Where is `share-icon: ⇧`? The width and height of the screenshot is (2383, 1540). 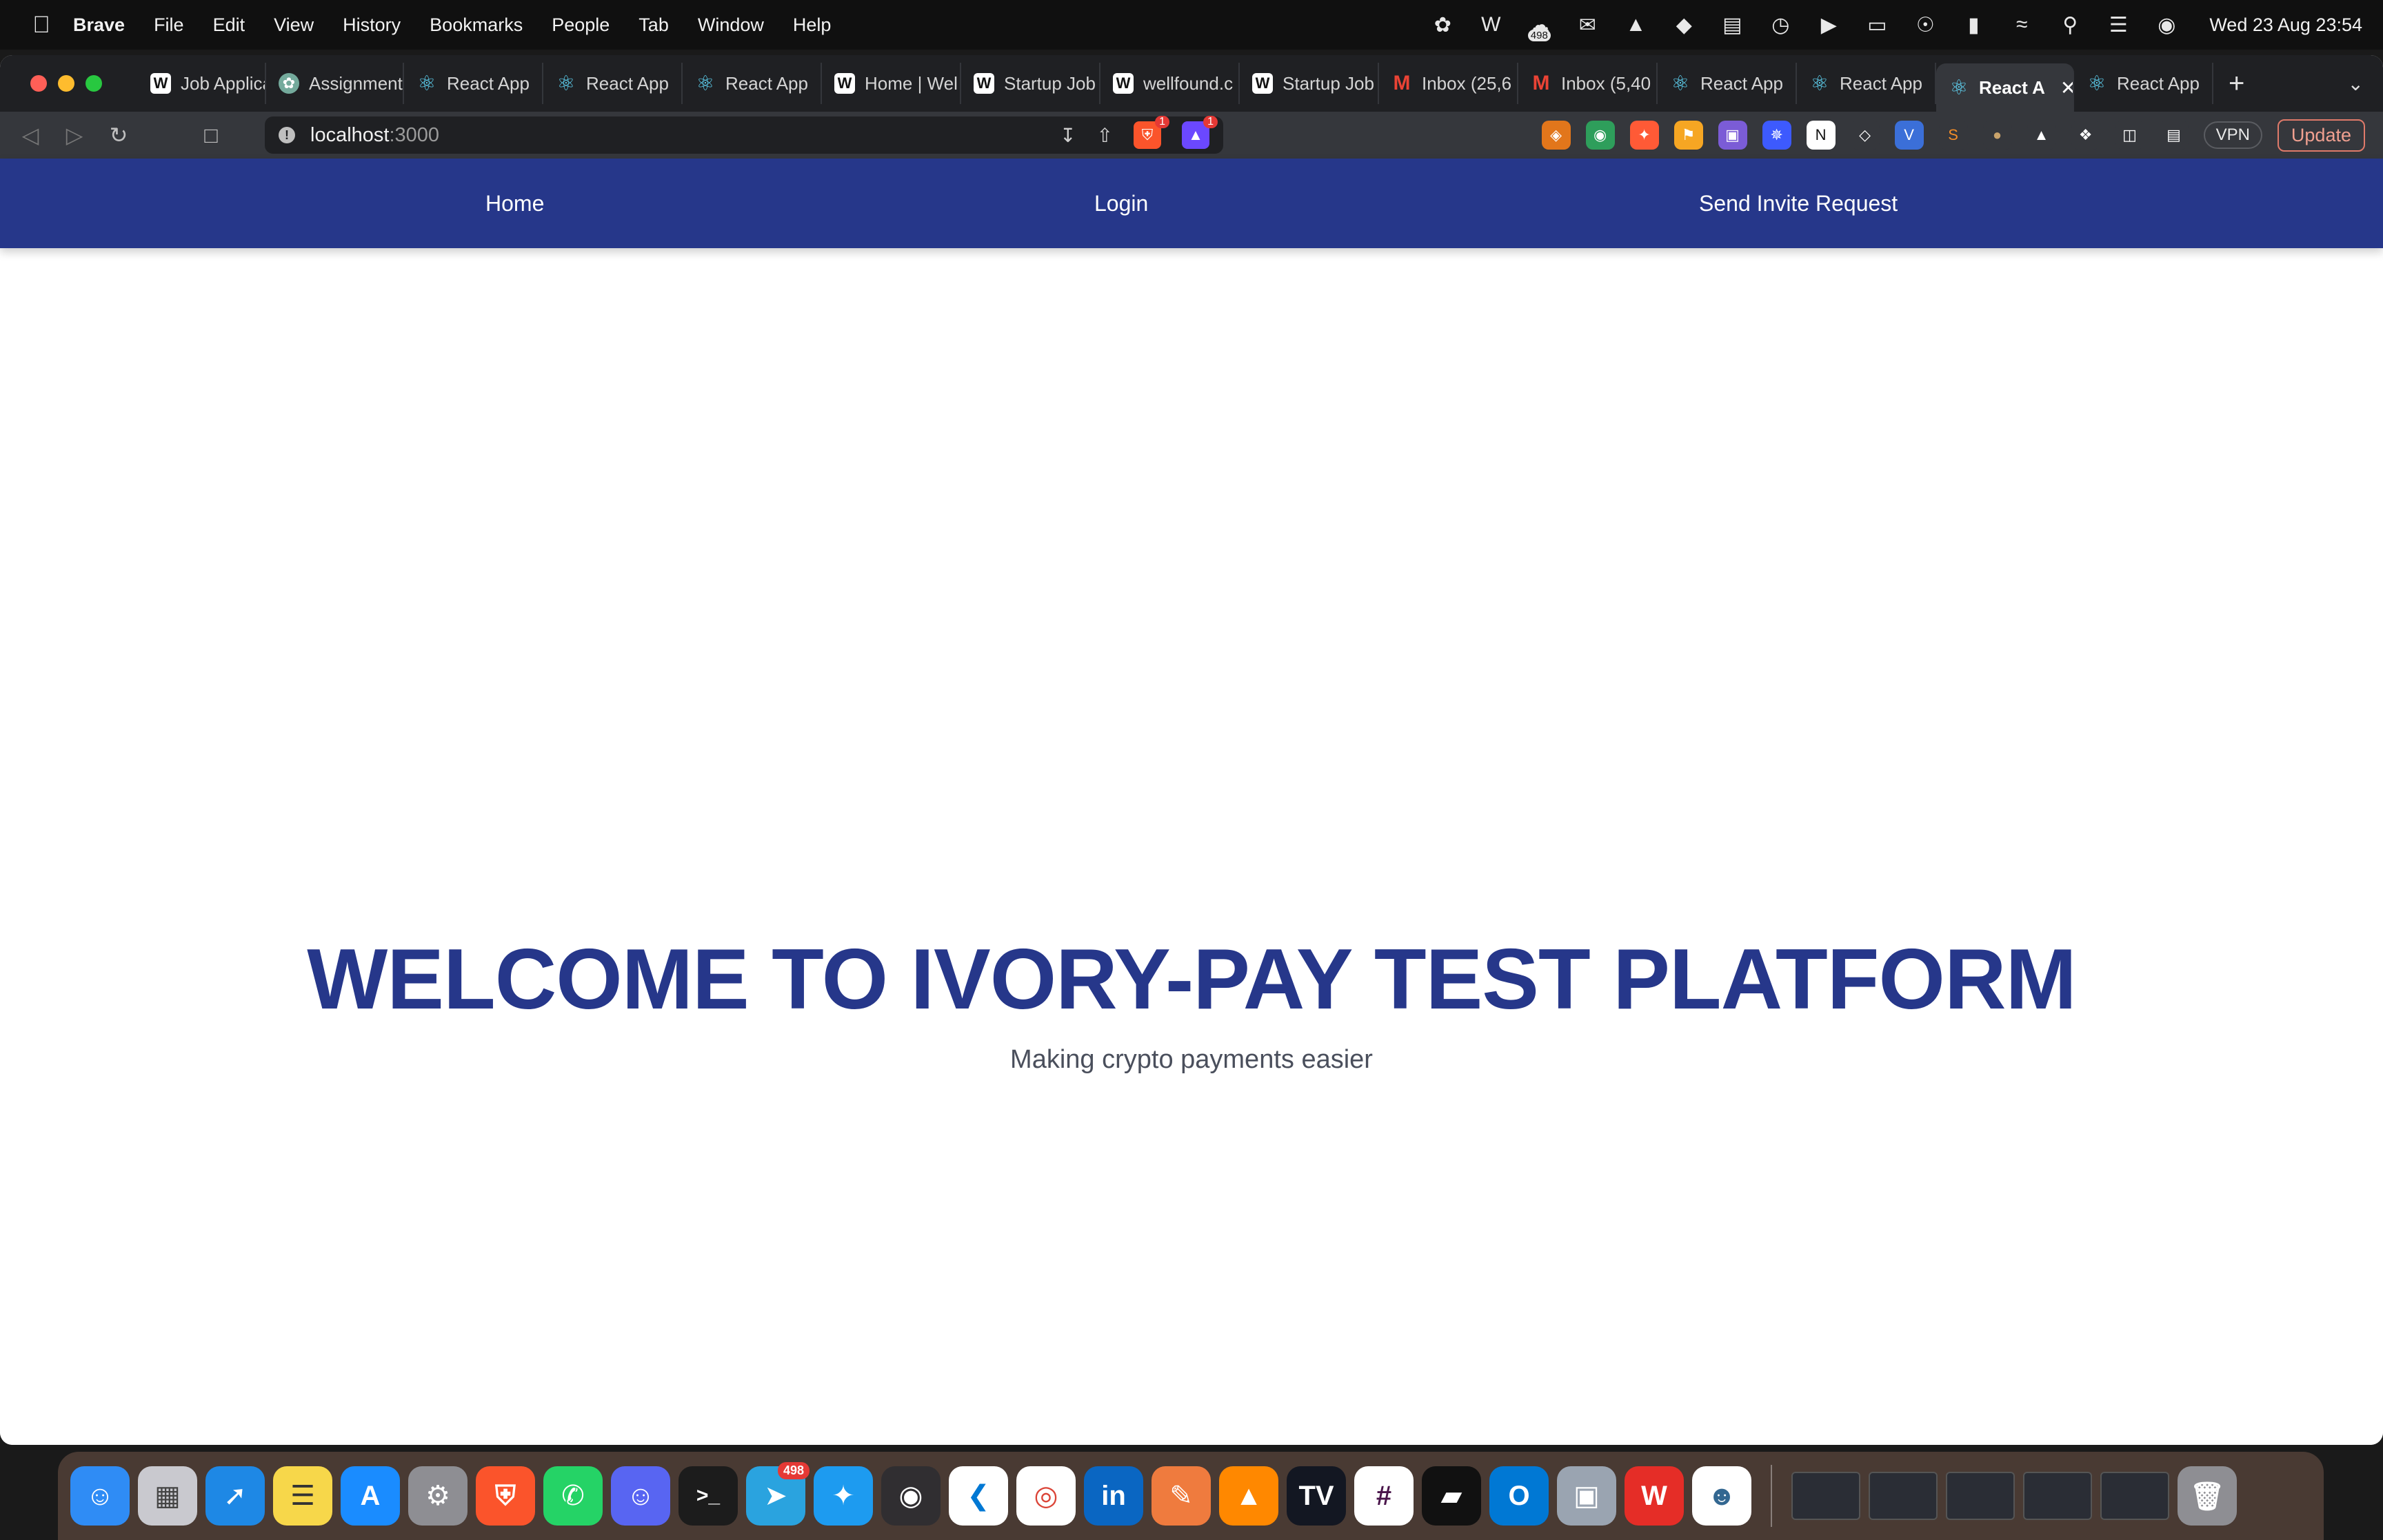 share-icon: ⇧ is located at coordinates (1105, 136).